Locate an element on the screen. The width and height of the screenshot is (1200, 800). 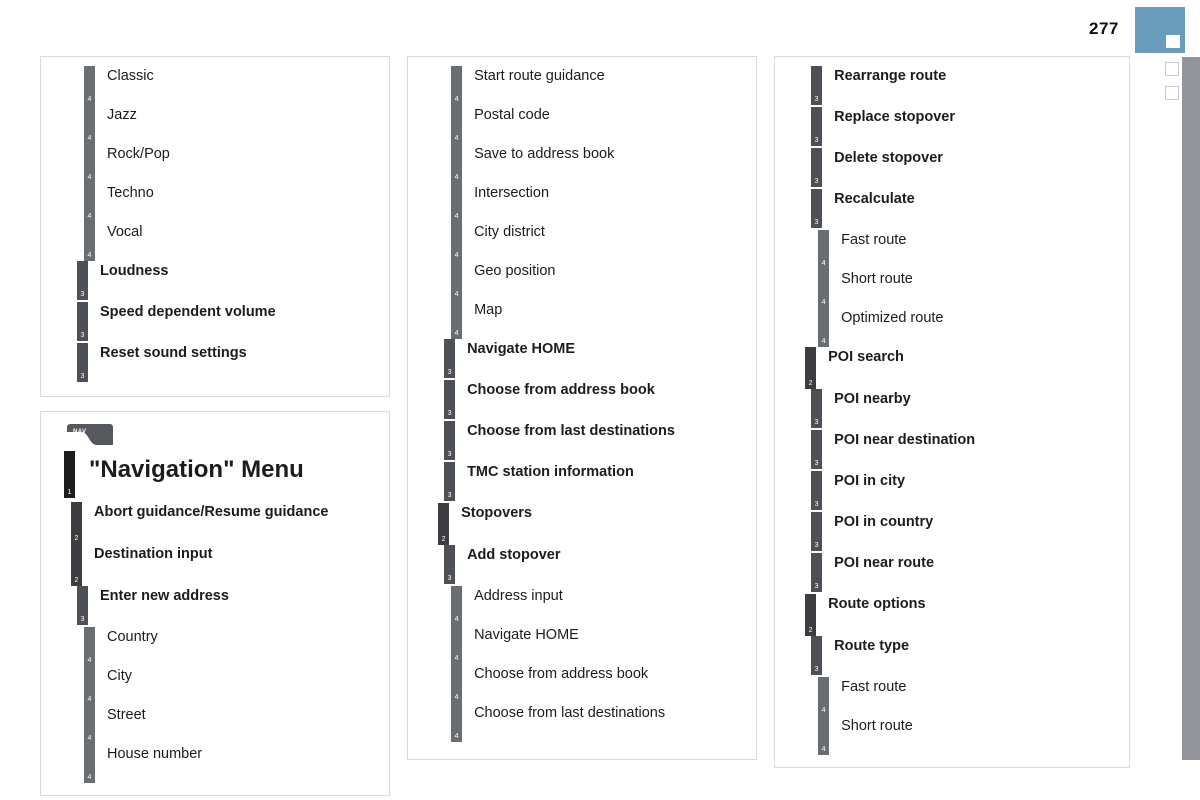
menu-row-level-4: 4 Street is located at coordinates (215, 724).